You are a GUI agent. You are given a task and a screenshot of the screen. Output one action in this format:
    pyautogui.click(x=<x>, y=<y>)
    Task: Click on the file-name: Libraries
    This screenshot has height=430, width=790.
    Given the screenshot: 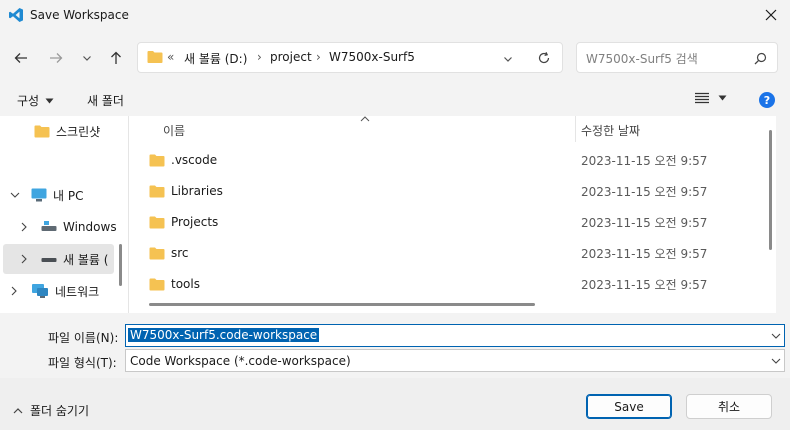 What is the action you would take?
    pyautogui.click(x=197, y=191)
    